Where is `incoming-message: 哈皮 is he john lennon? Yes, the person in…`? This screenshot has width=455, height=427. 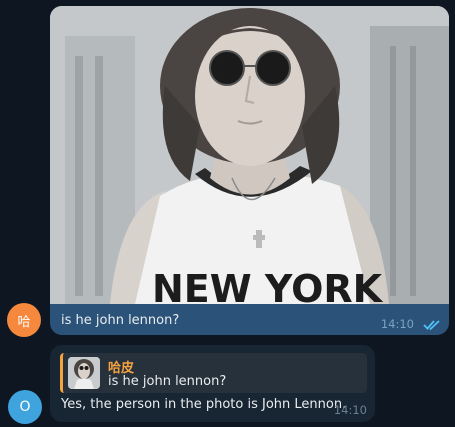 incoming-message: 哈皮 is he john lennon? Yes, the person in… is located at coordinates (212, 383).